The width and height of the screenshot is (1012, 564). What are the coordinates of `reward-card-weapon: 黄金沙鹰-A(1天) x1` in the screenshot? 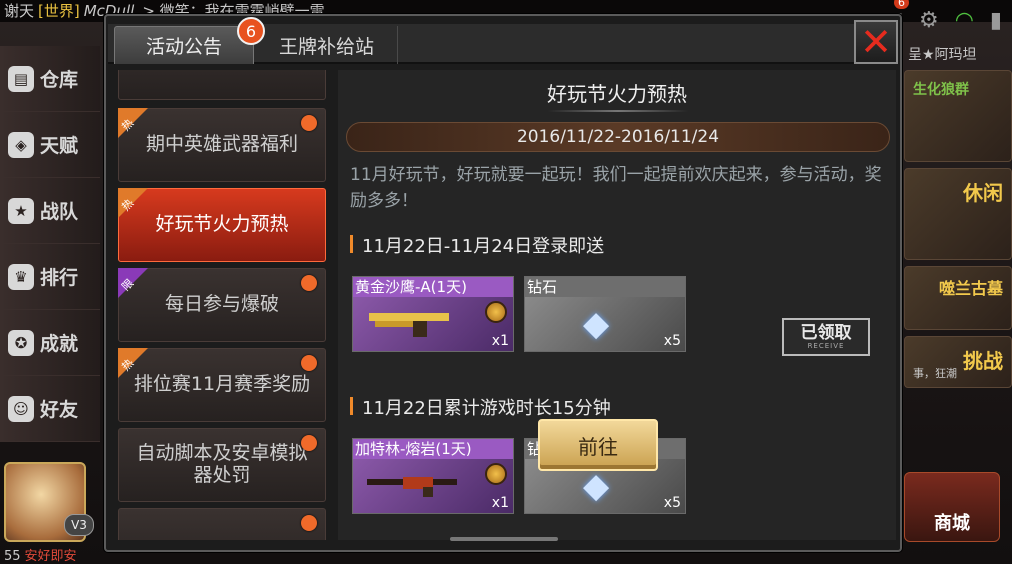 It's located at (433, 314).